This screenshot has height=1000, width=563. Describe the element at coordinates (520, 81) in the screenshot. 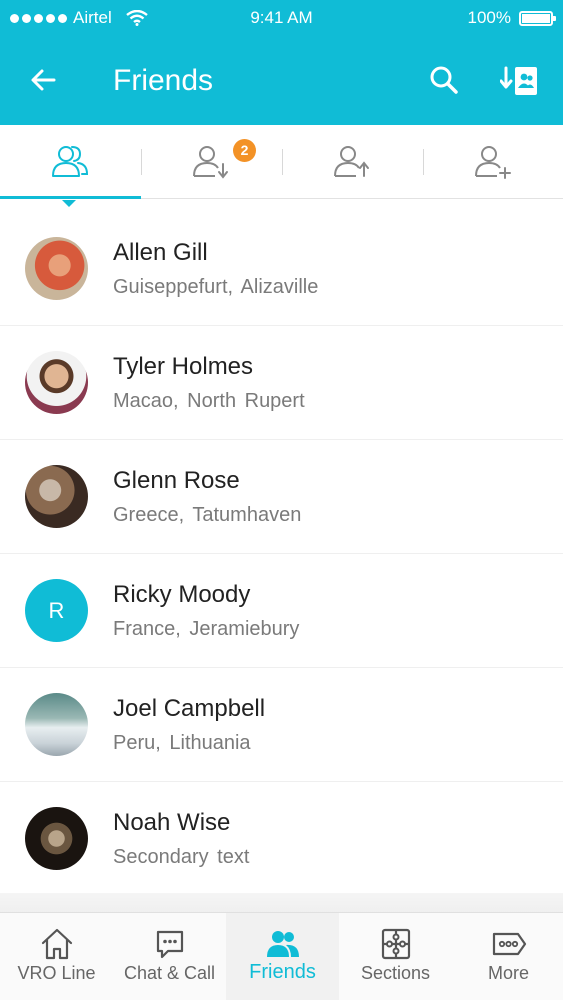

I see `contacts-icon` at that location.